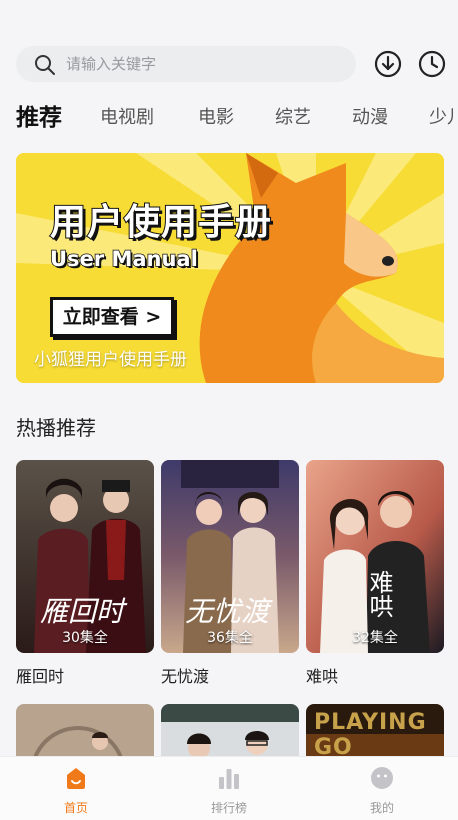 The height and width of the screenshot is (820, 458). I want to click on tab-recommend: 推荐, so click(39, 118).